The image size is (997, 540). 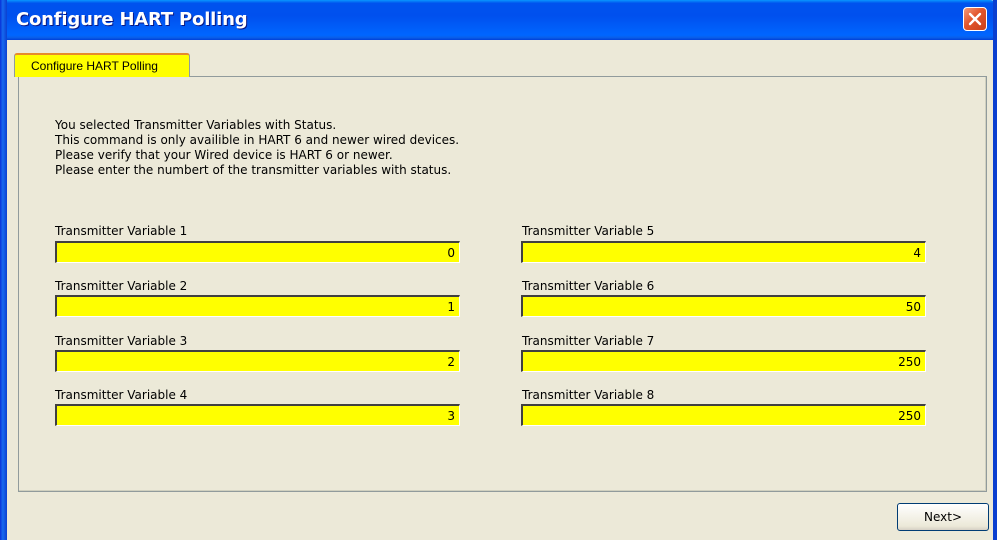 What do you see at coordinates (121, 395) in the screenshot?
I see `transmitter-variable-4-label: Transmitter Variable 4` at bounding box center [121, 395].